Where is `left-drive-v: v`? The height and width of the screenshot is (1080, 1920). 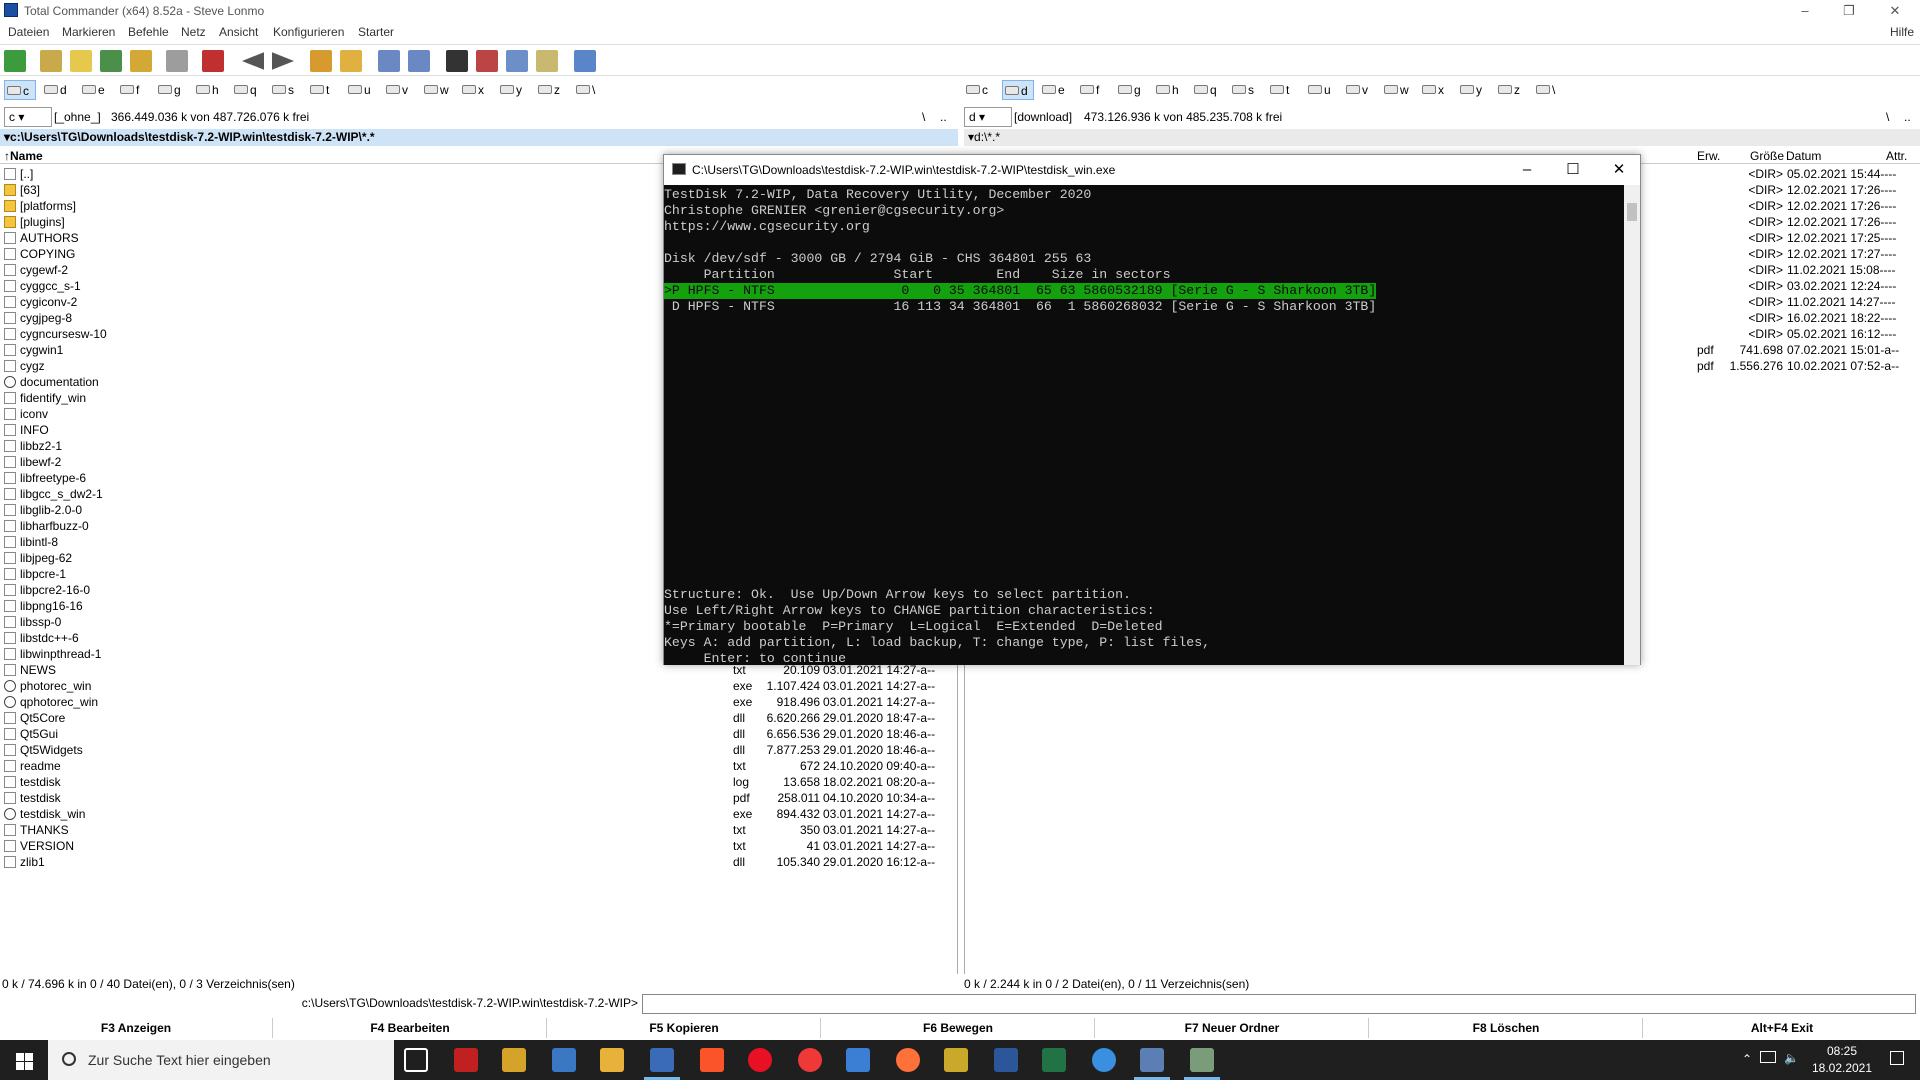 left-drive-v: v is located at coordinates (400, 90).